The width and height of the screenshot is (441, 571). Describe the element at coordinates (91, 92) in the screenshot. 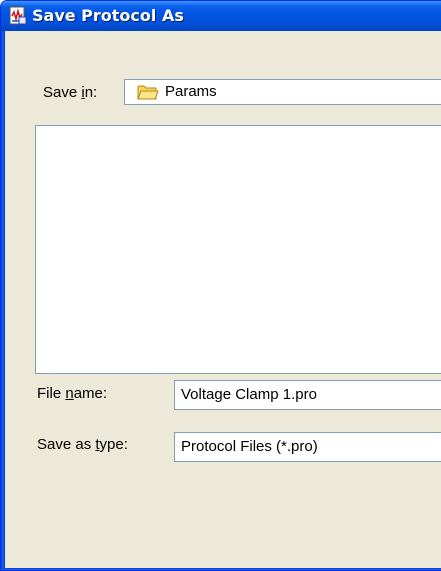

I see `save-in-label-suffix: n:` at that location.